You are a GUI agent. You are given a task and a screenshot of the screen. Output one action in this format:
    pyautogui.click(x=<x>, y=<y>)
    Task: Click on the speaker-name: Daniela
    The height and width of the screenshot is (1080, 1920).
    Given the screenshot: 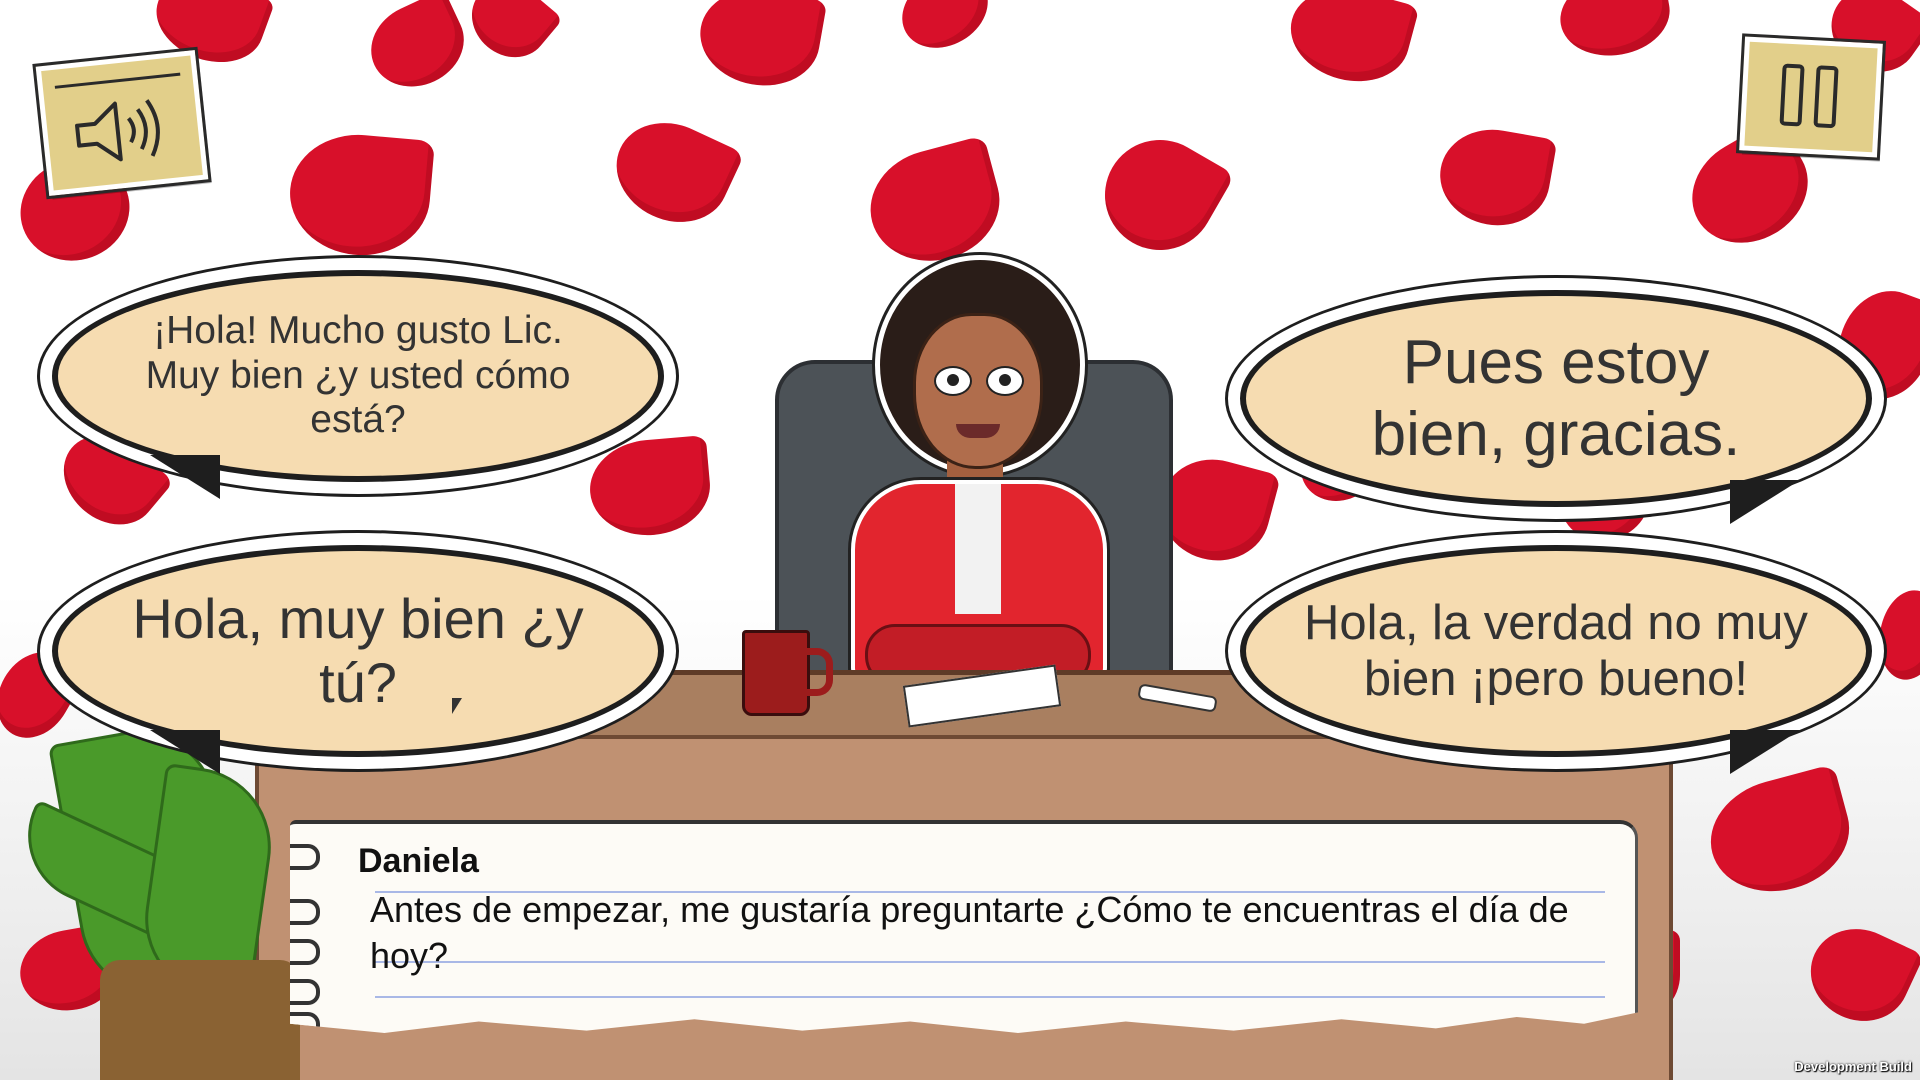 What is the action you would take?
    pyautogui.click(x=418, y=861)
    